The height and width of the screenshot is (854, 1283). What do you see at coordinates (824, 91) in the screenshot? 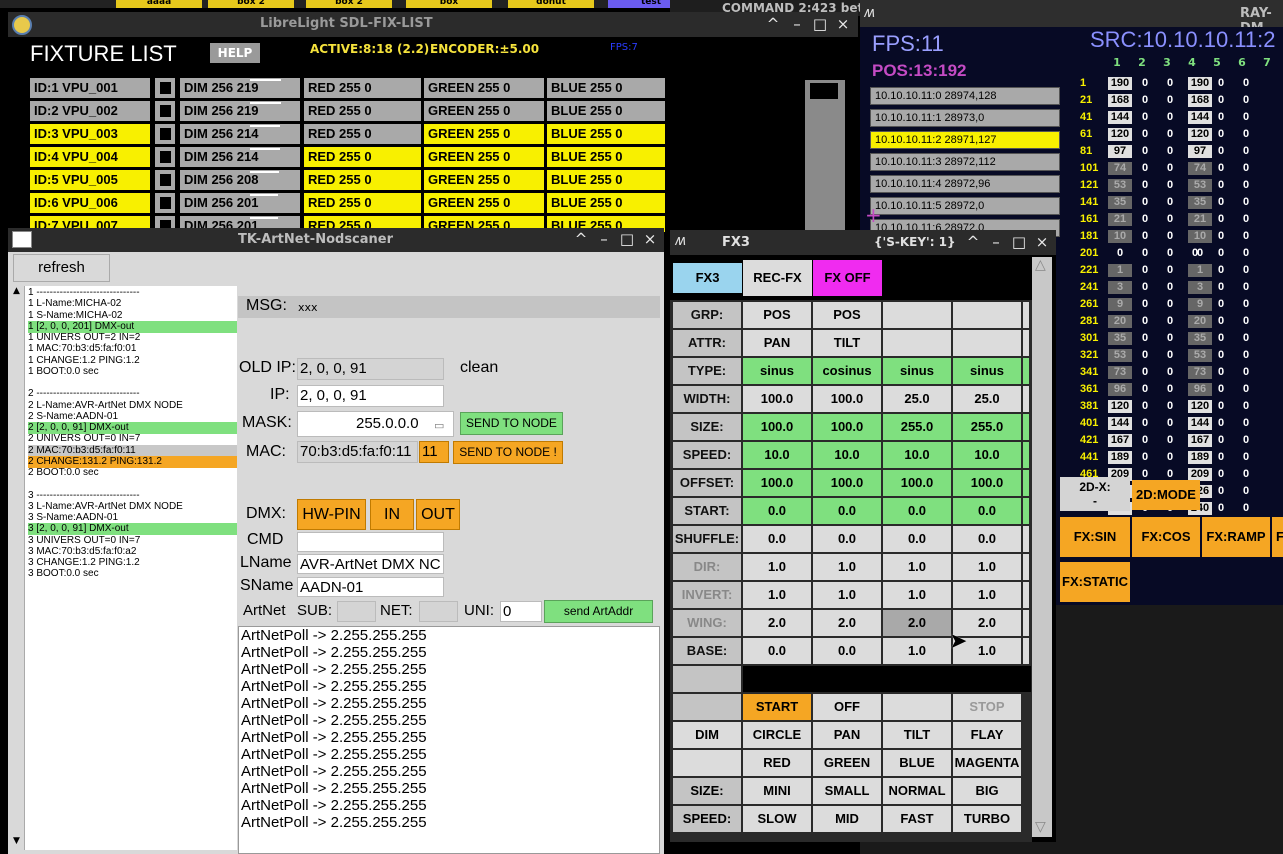
I see `scroll-thumb` at bounding box center [824, 91].